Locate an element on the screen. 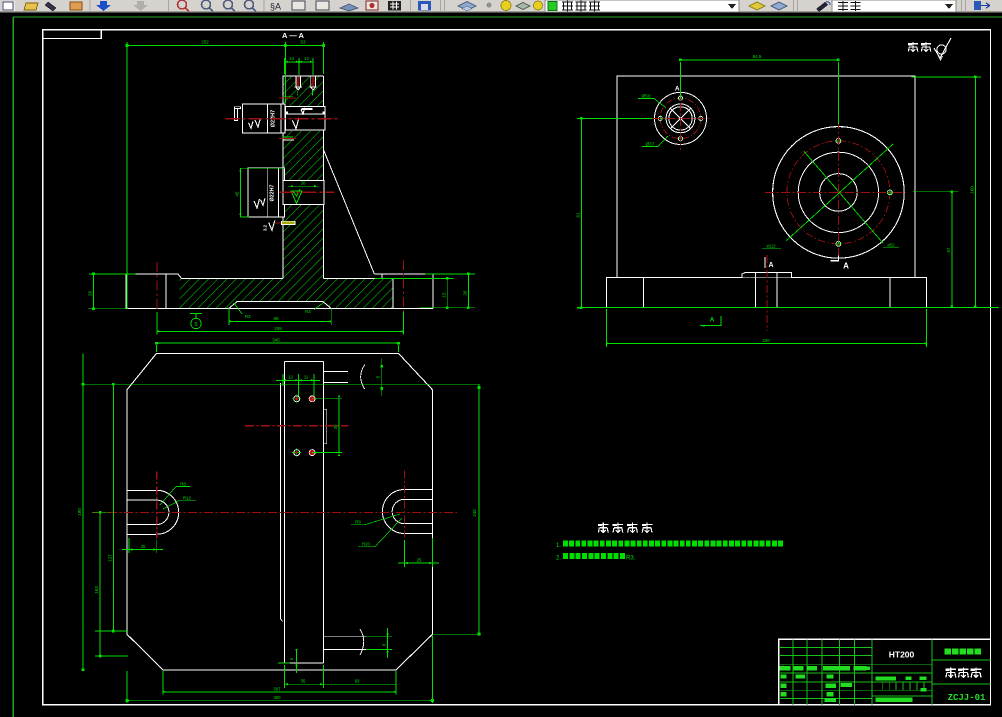  svg-text: 180 is located at coordinates (79, 512).